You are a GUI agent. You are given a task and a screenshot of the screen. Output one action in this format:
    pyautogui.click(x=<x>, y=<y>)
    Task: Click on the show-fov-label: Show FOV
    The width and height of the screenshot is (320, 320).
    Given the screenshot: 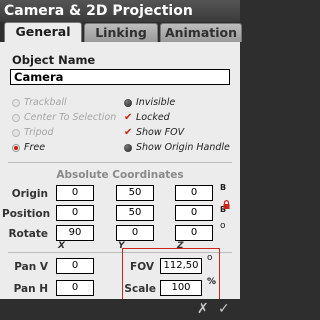 What is the action you would take?
    pyautogui.click(x=160, y=132)
    